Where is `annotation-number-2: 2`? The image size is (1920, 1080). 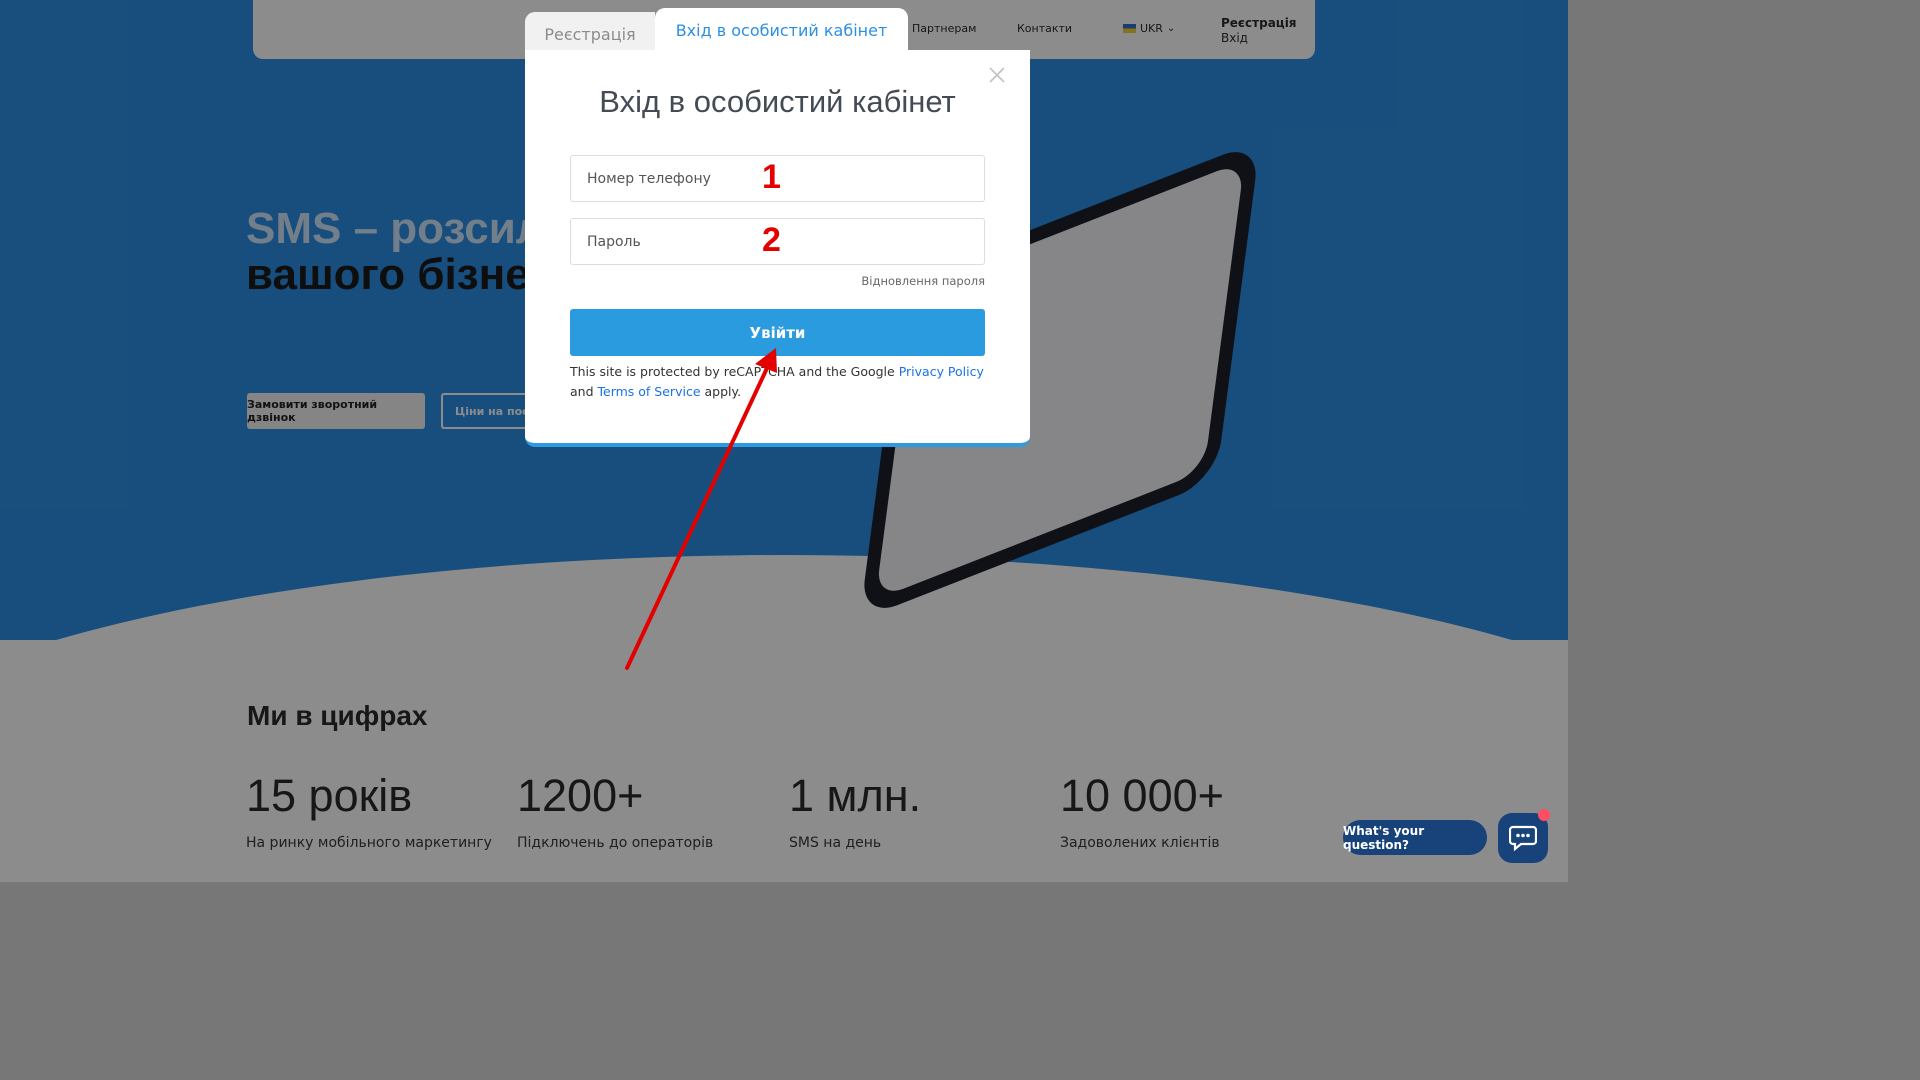 annotation-number-2: 2 is located at coordinates (771, 240).